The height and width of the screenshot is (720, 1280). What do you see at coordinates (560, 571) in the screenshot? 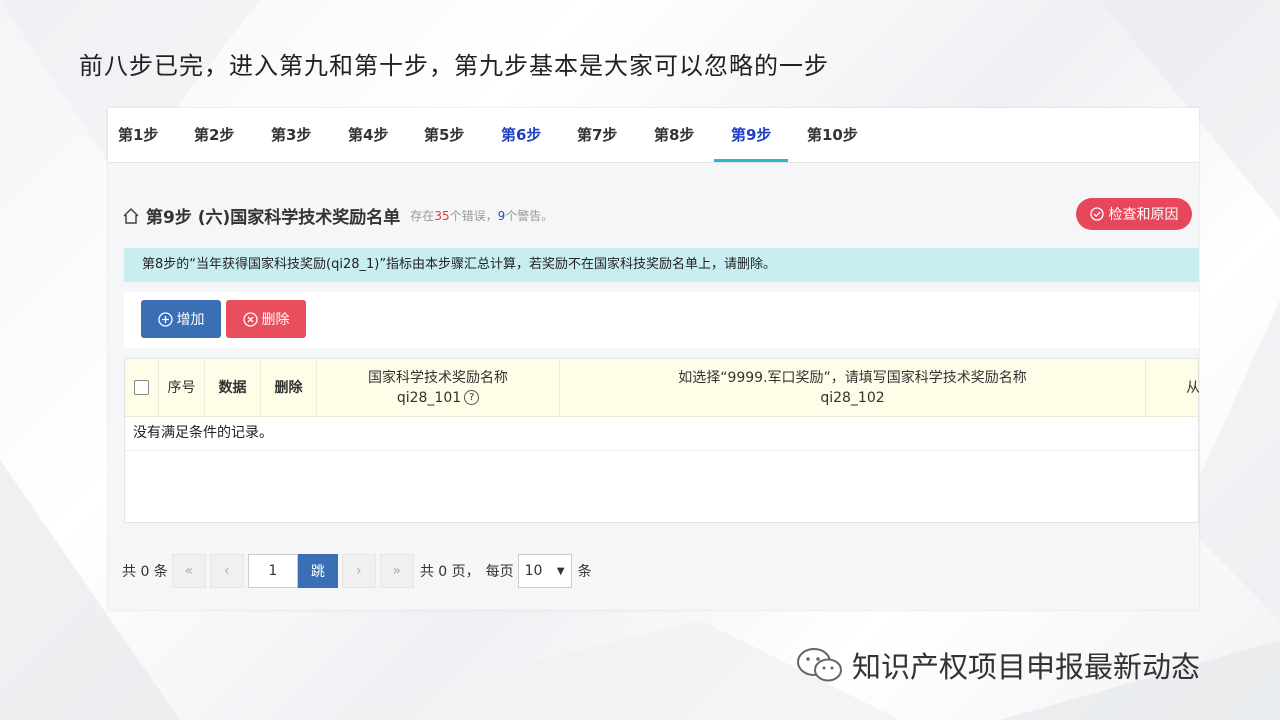
I see `caret-down-icon: ▼` at bounding box center [560, 571].